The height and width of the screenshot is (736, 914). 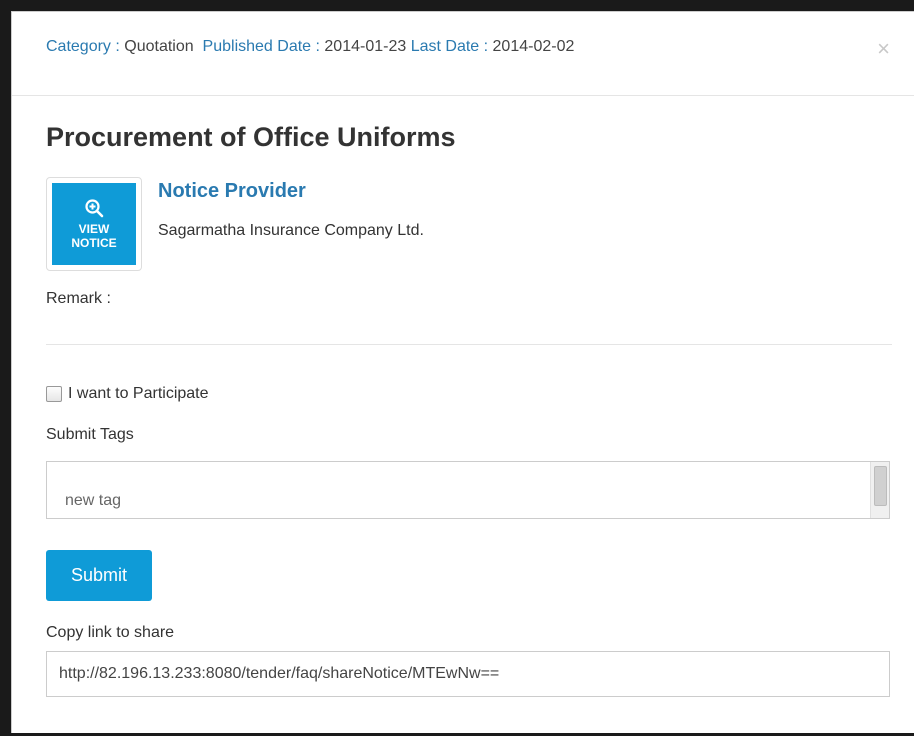 I want to click on section-divider, so click(x=469, y=344).